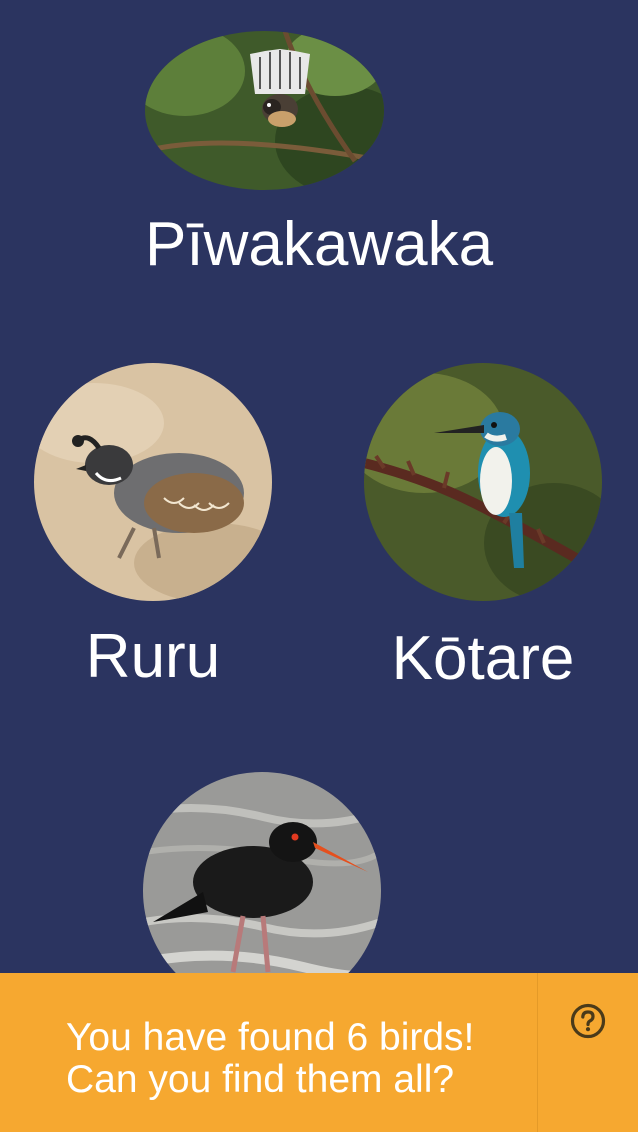 This screenshot has height=1132, width=638. Describe the element at coordinates (537, 1052) in the screenshot. I see `footer-divider` at that location.